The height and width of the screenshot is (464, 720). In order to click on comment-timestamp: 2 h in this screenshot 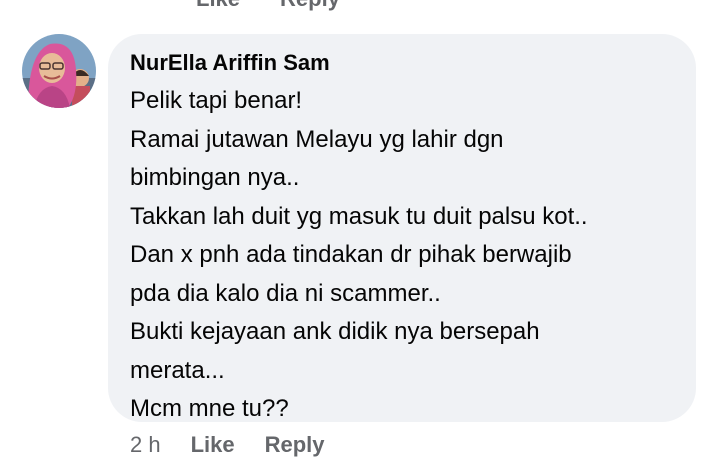, I will do `click(145, 445)`.